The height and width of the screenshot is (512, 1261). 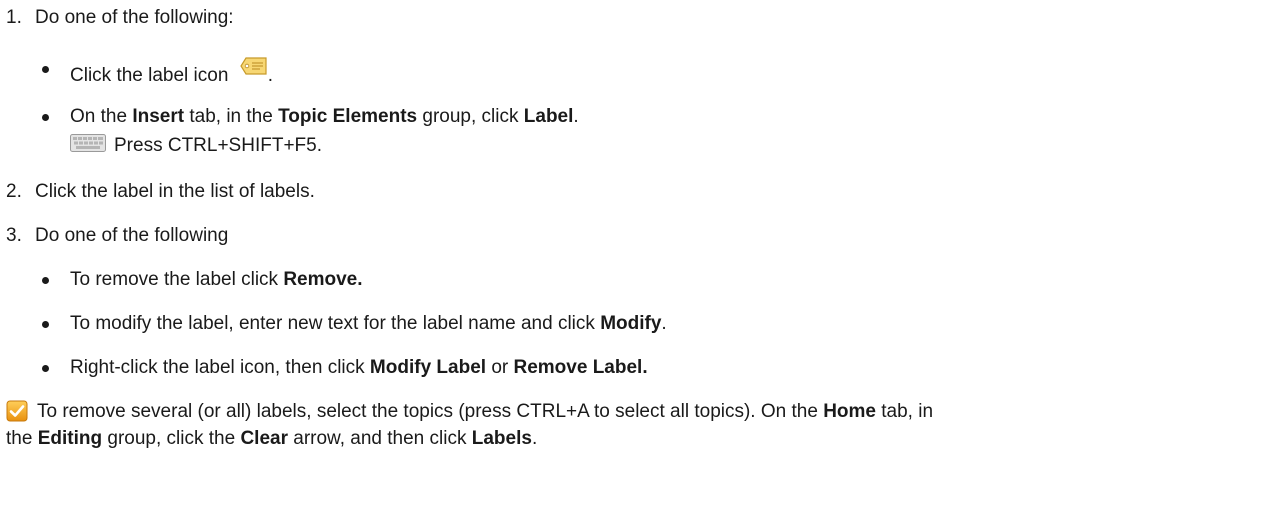 I want to click on step-3-option-remove: To remove the label click Remove., so click(x=216, y=280).